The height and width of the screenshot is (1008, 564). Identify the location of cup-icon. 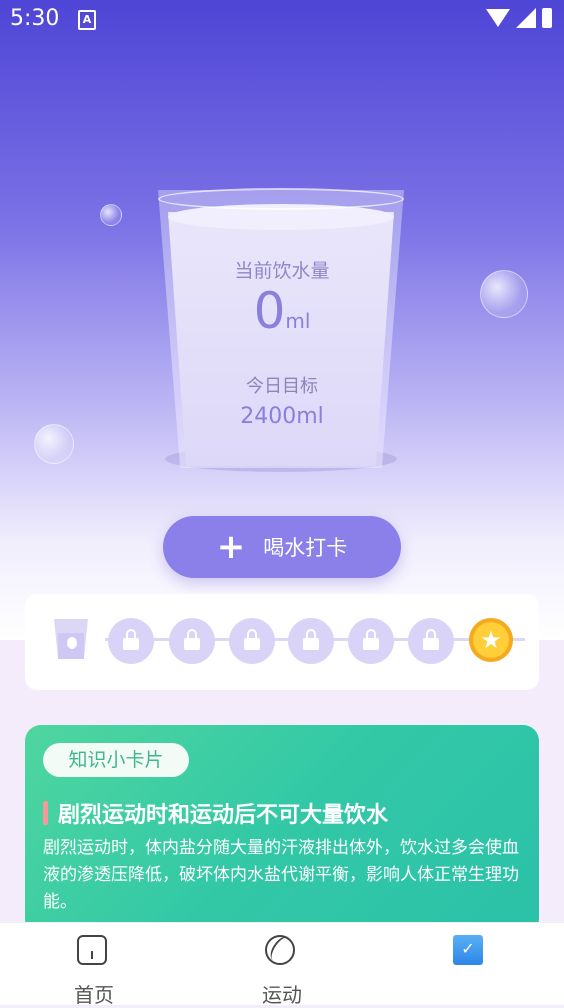
(71, 639).